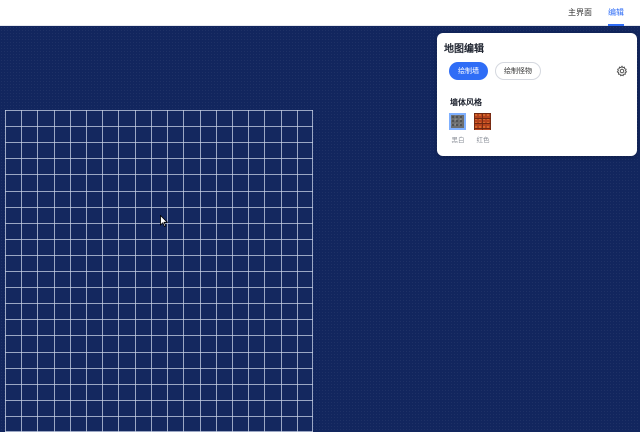  Describe the element at coordinates (518, 71) in the screenshot. I see `tab-draw-monsters: 绘制怪物` at that location.